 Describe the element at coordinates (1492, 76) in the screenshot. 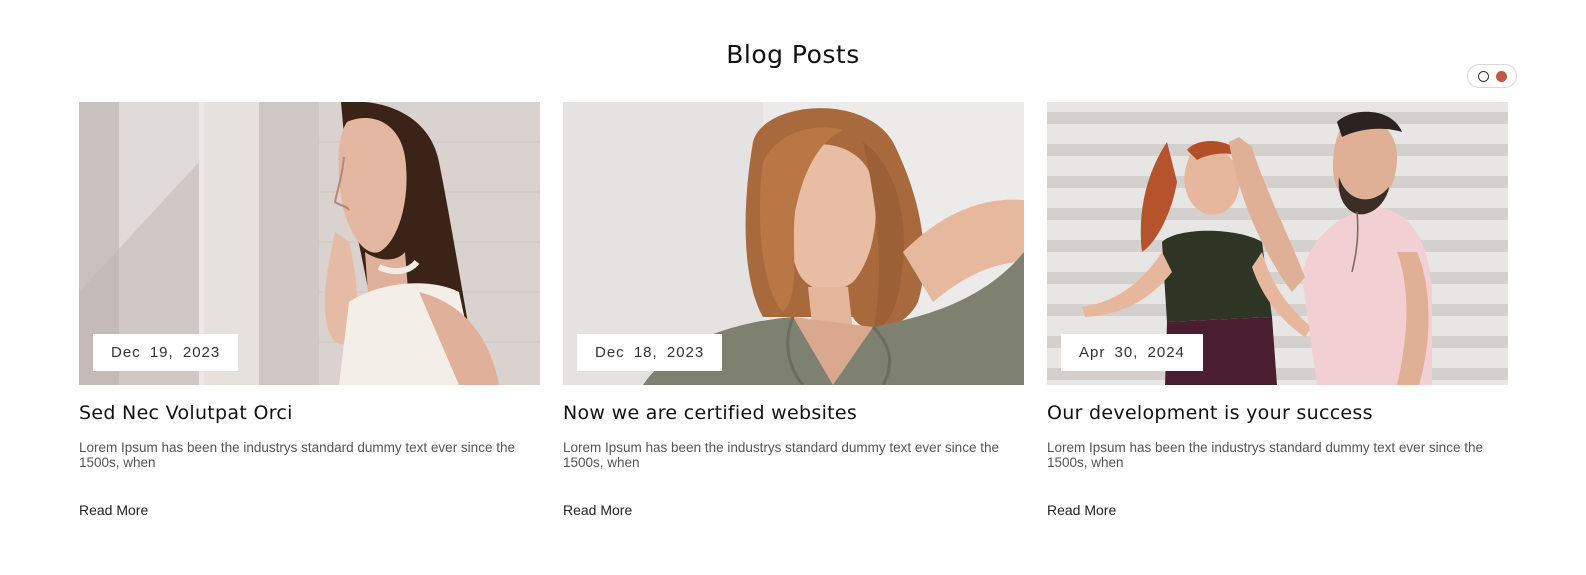

I see `carousel-pager` at that location.